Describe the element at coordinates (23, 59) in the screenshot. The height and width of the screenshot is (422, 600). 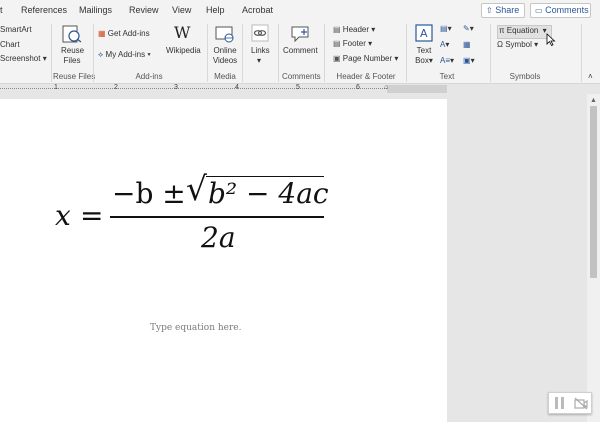
I see `screenshot-button: Screenshot ▾` at that location.